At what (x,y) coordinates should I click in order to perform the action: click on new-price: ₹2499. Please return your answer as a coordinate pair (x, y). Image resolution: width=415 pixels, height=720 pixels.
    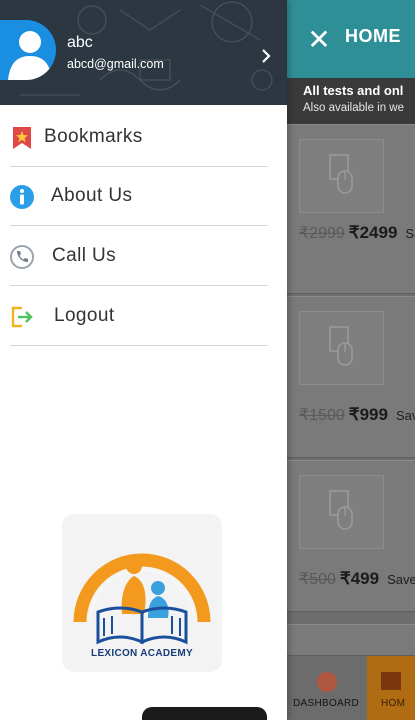
    Looking at the image, I should click on (373, 232).